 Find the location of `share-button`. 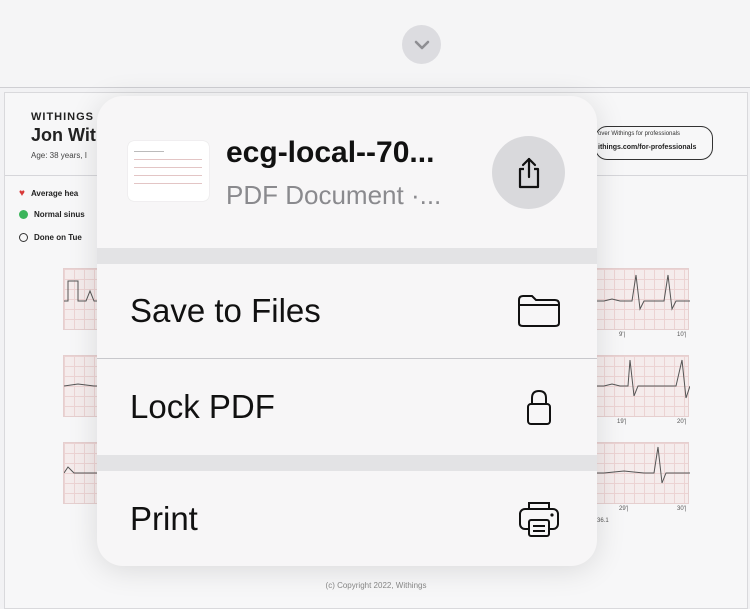

share-button is located at coordinates (528, 172).